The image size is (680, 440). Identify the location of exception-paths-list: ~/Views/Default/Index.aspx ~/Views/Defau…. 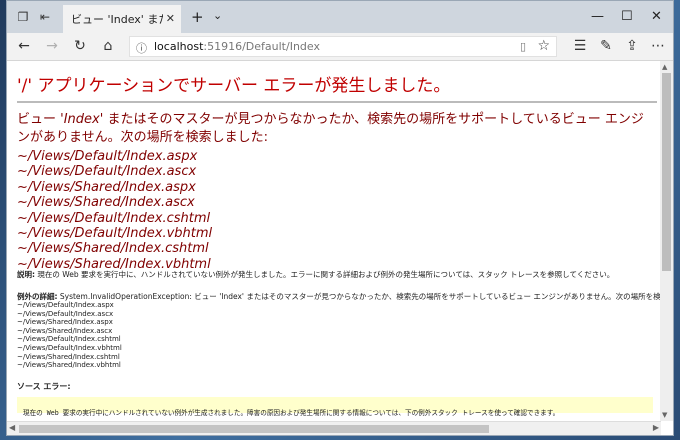
(69, 335).